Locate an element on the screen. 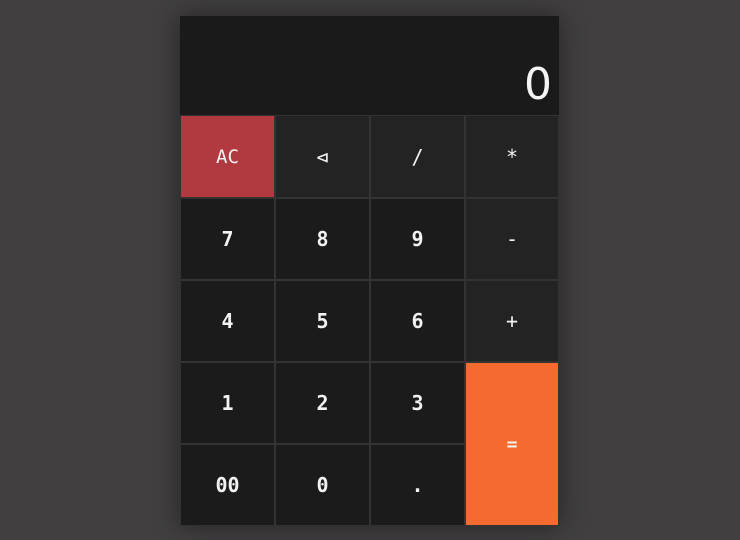 This screenshot has height=540, width=740. subtract-button: - is located at coordinates (512, 239).